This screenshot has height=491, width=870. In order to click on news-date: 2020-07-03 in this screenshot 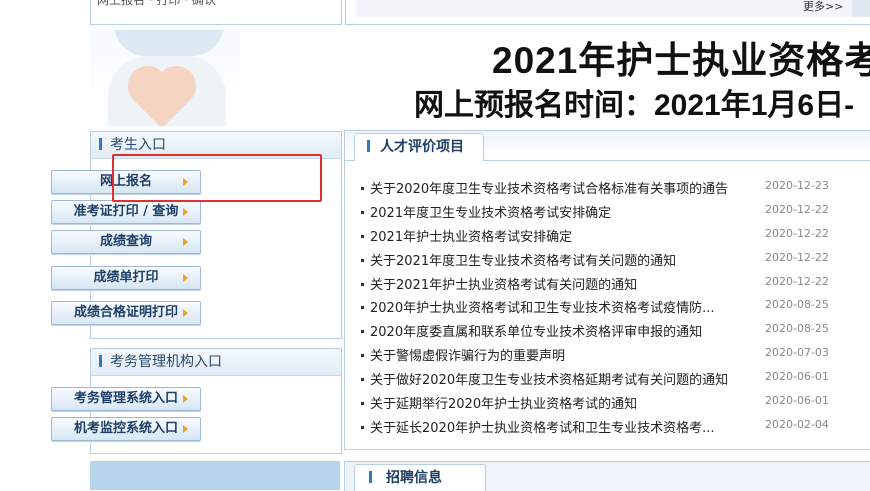, I will do `click(797, 352)`.